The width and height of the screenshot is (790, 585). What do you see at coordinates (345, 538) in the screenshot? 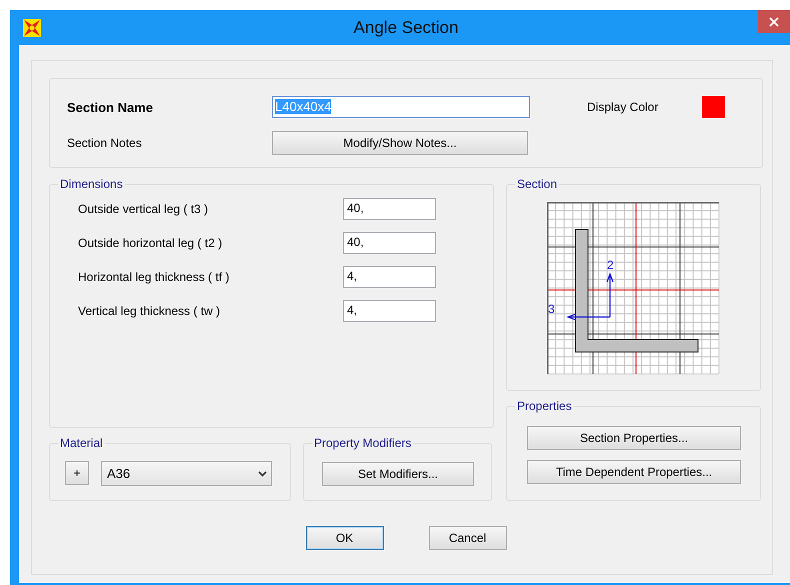
I see `dialog-button: OK` at bounding box center [345, 538].